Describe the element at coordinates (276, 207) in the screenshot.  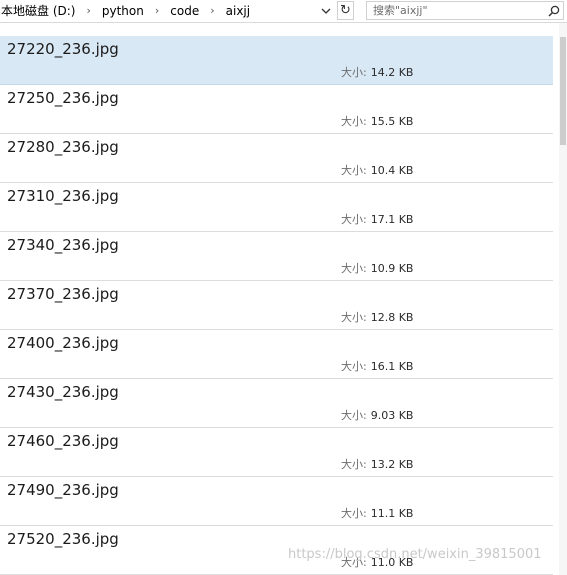
I see `list-item: 27310_236.jpg 大小: 17.1 KB` at that location.